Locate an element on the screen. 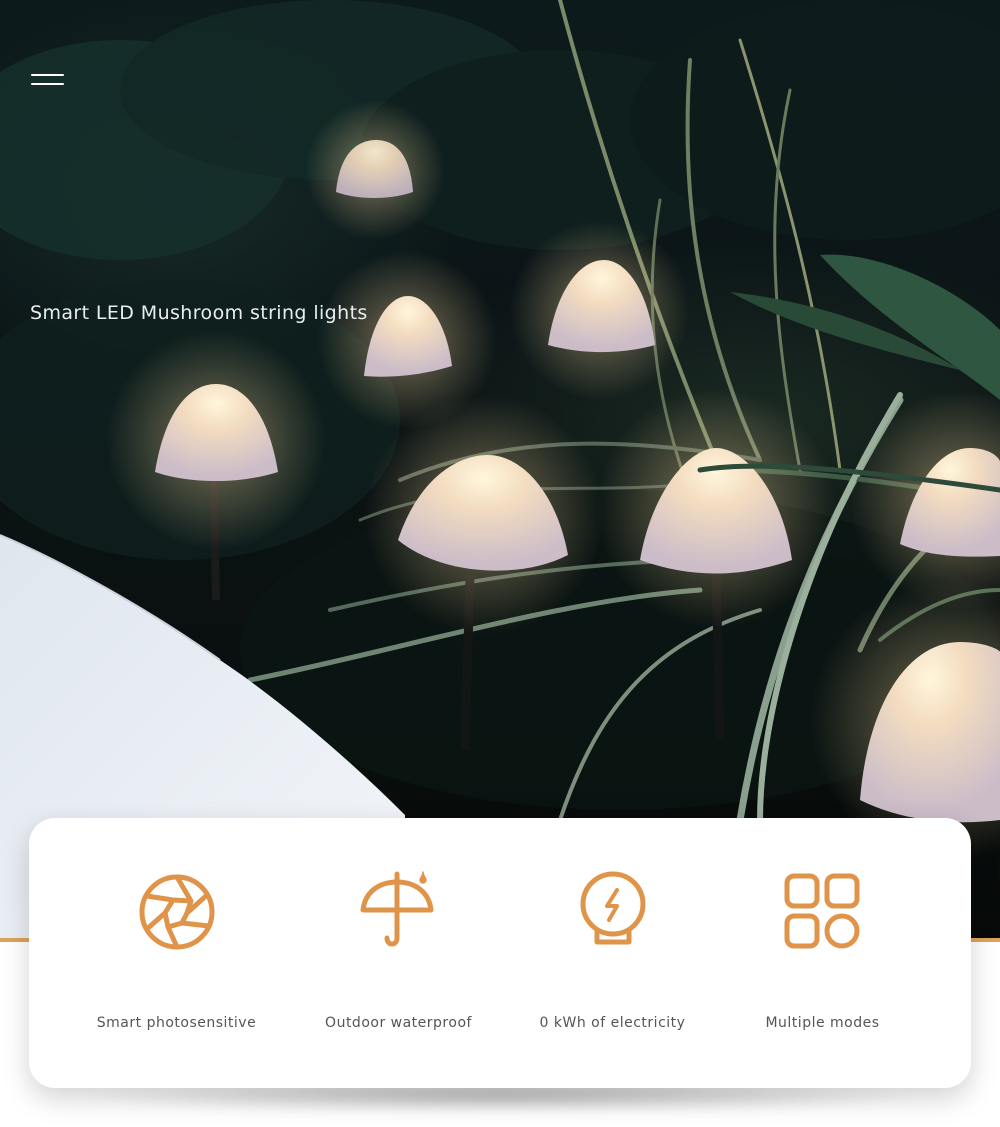  feature-outdoor-waterproof: Outdoor waterproof is located at coordinates (398, 953).